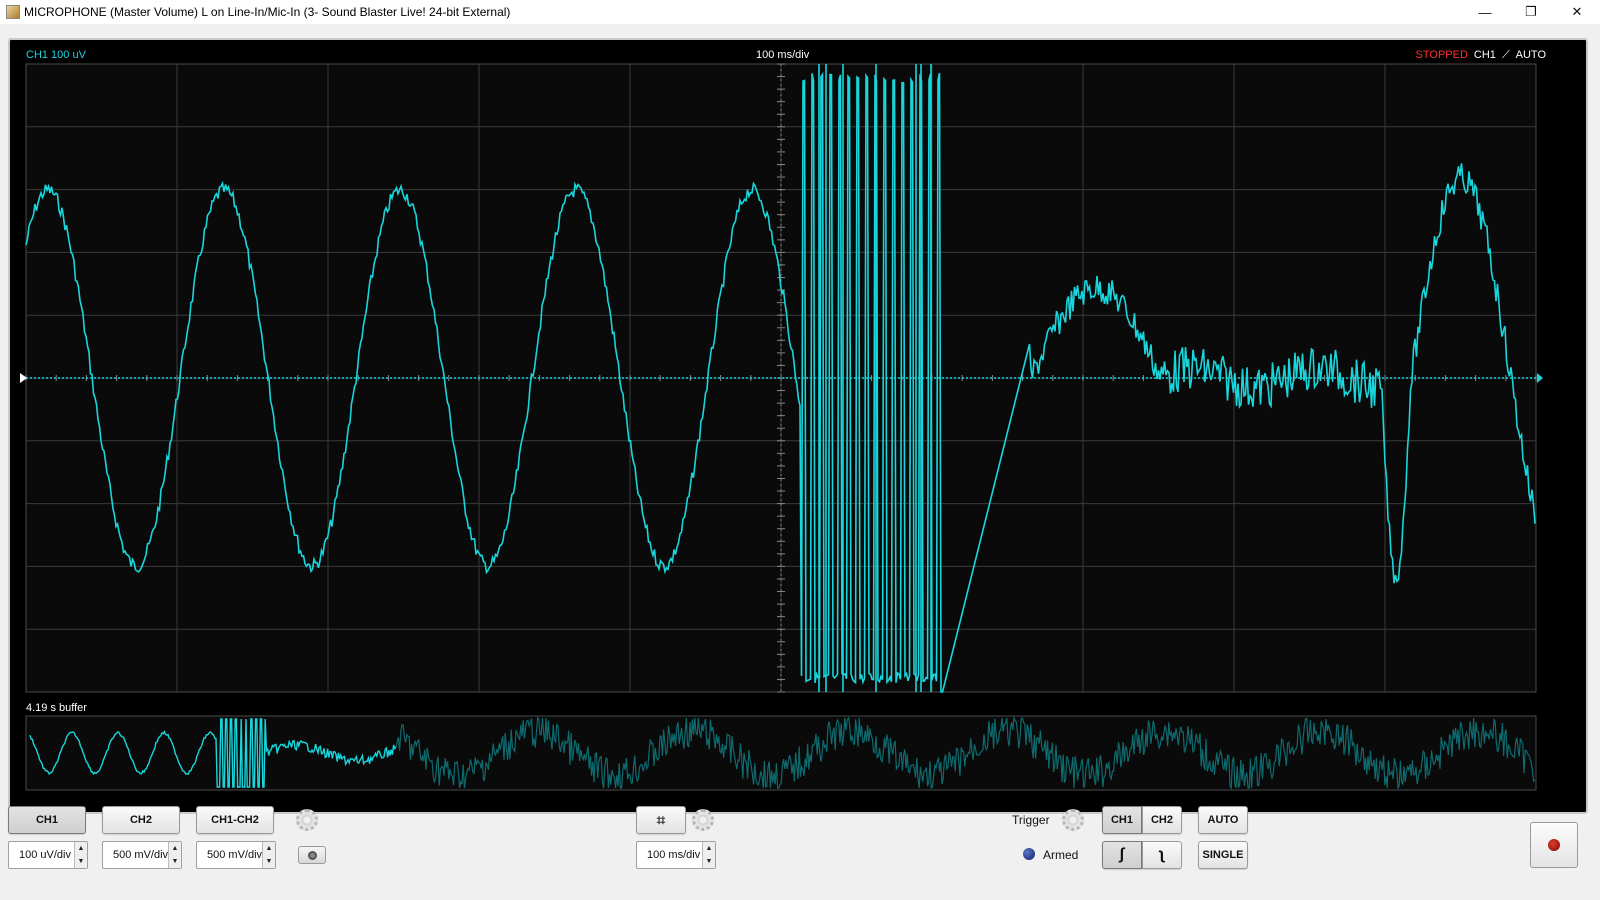  What do you see at coordinates (307, 820) in the screenshot?
I see `channel-settings-gear-icon` at bounding box center [307, 820].